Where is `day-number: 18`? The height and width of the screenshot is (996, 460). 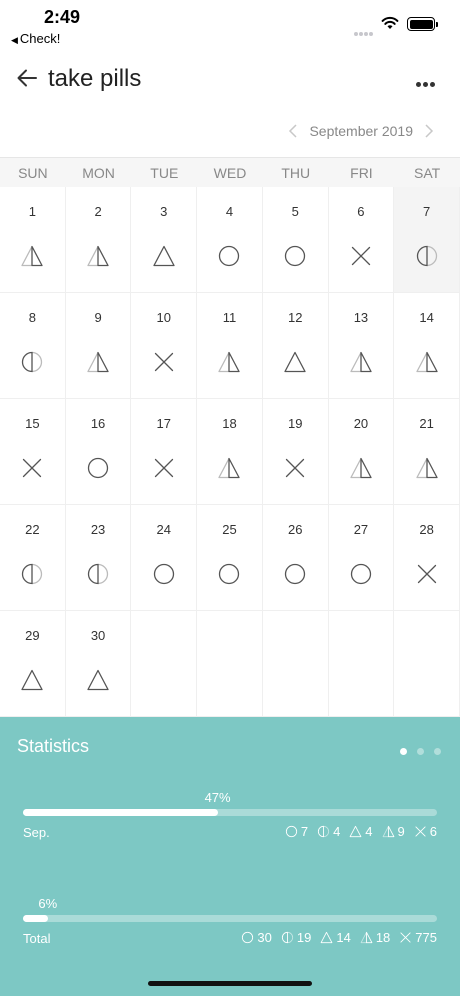
day-number: 18 is located at coordinates (229, 423).